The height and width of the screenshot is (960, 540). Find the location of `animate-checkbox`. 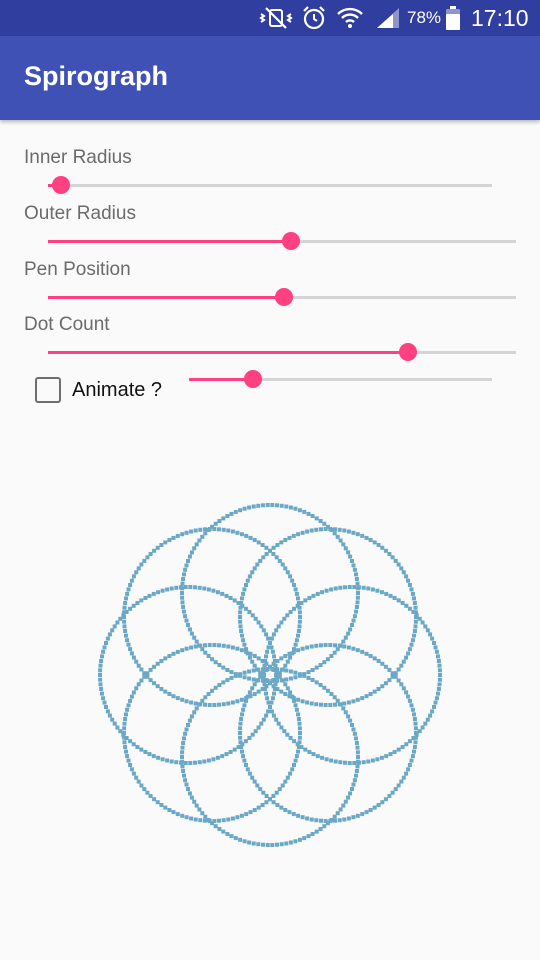

animate-checkbox is located at coordinates (48, 390).